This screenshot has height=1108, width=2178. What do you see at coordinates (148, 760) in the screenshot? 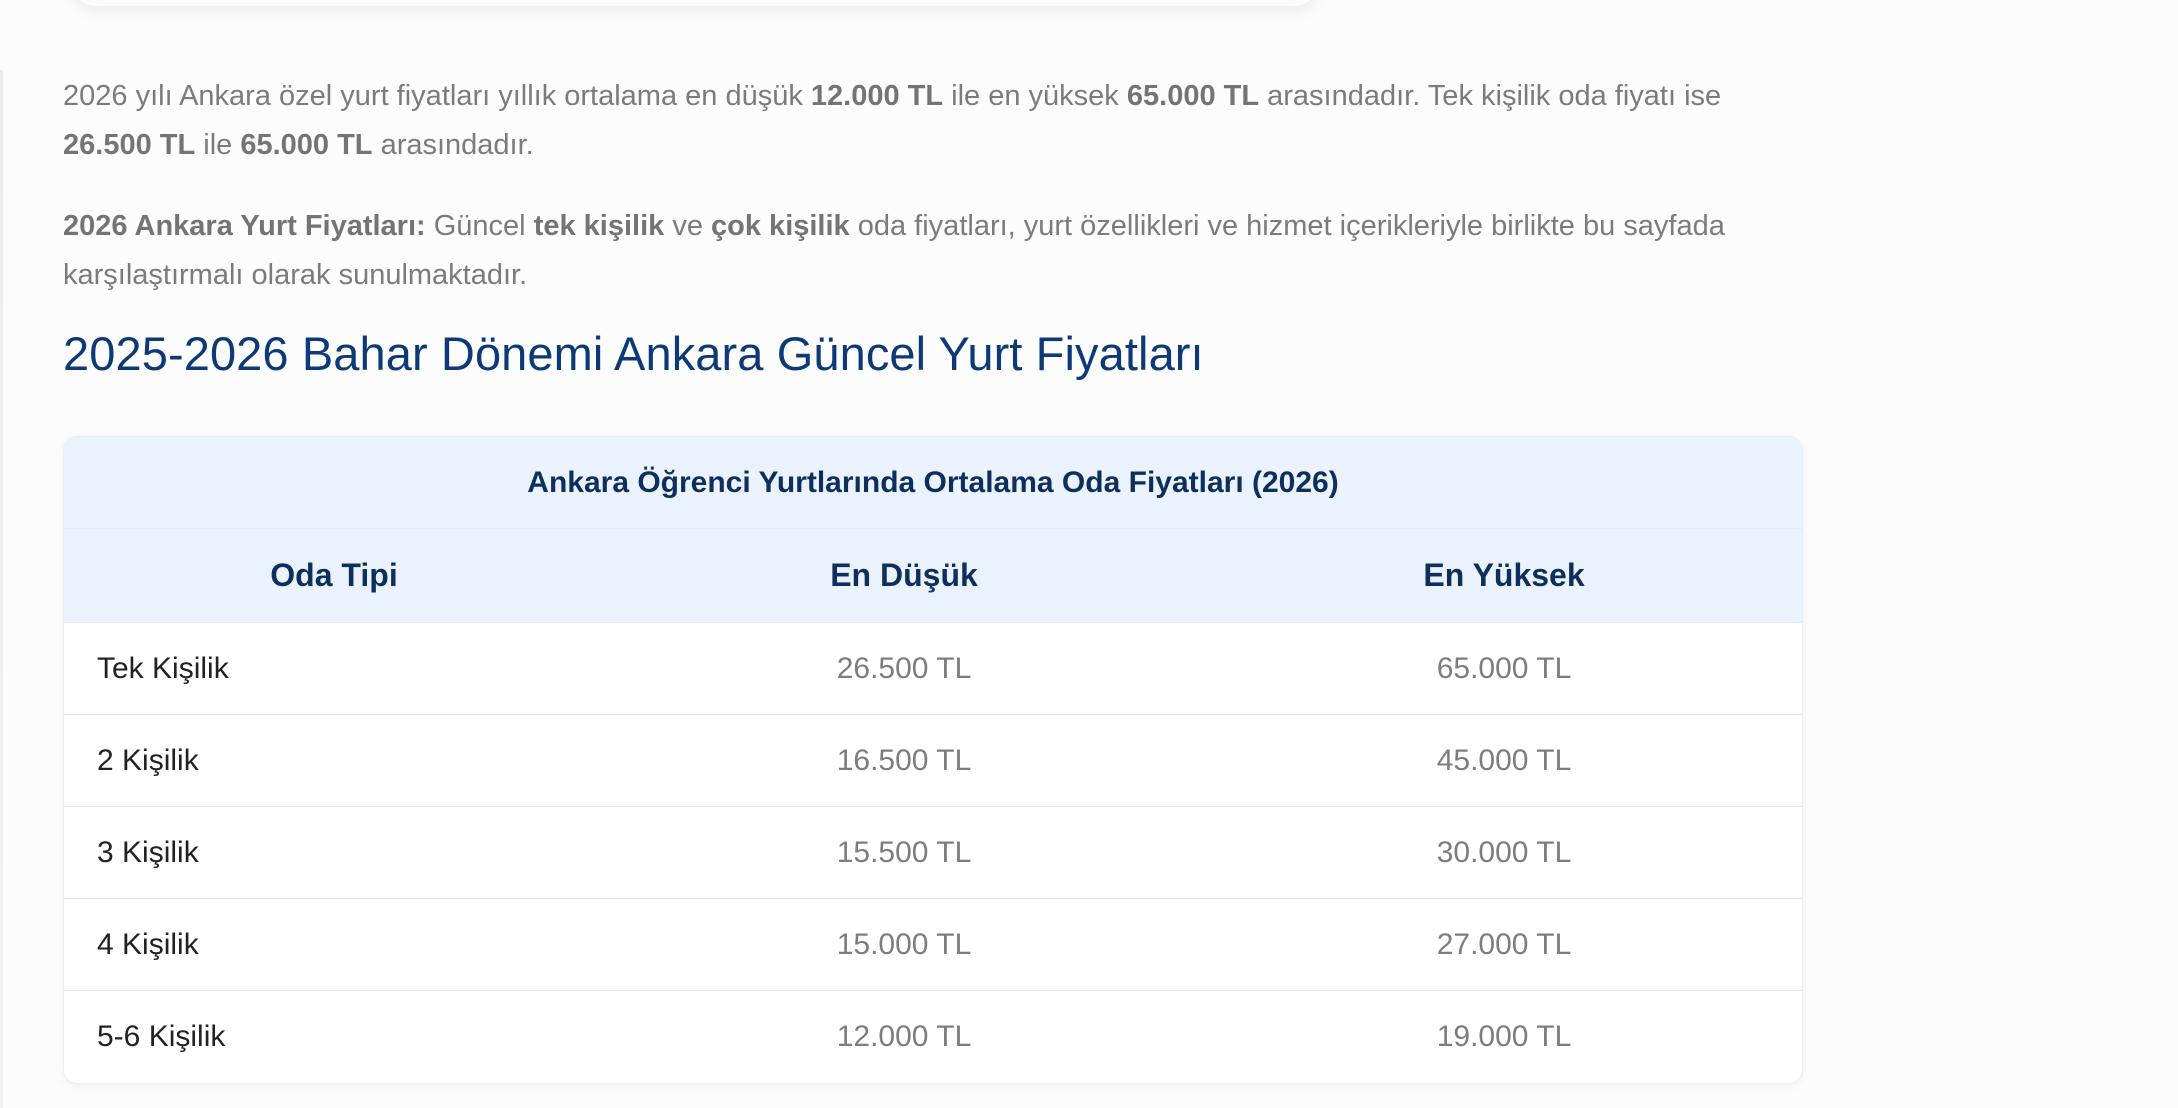
I see `room-type-cell: 2 Kişilik` at bounding box center [148, 760].